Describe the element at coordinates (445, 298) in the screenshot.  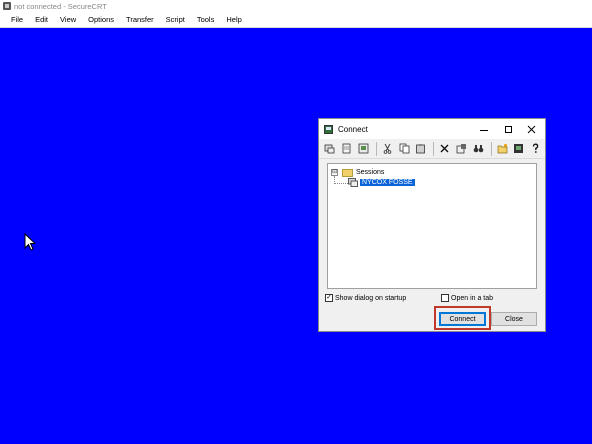
I see `checkbox-unchecked-icon` at that location.